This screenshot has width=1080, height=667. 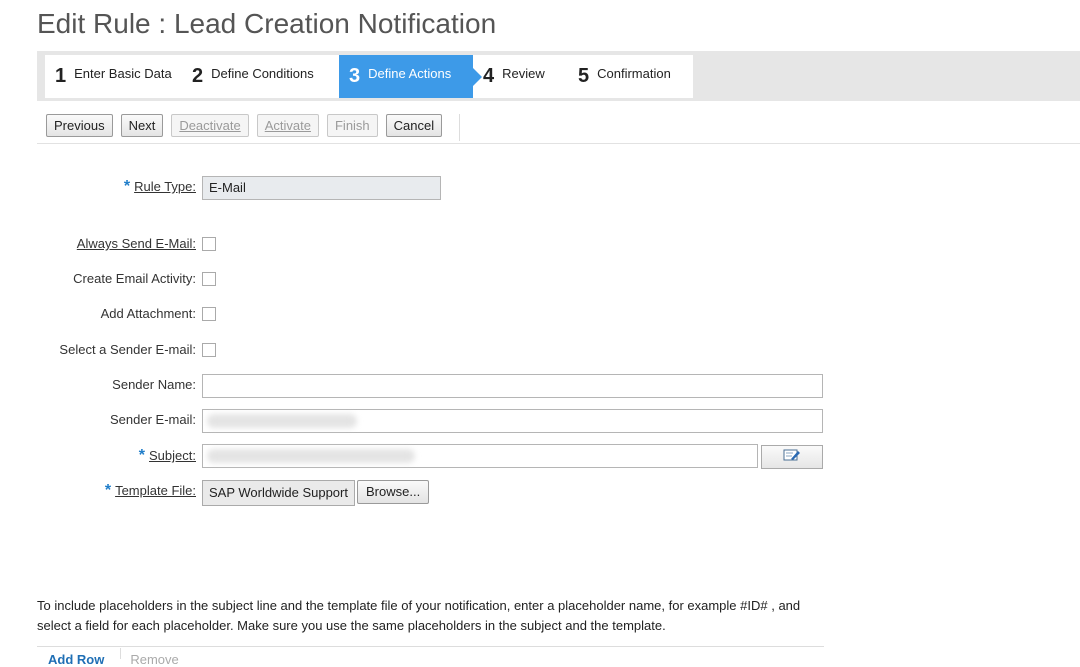 I want to click on edit-subject-button, so click(x=792, y=457).